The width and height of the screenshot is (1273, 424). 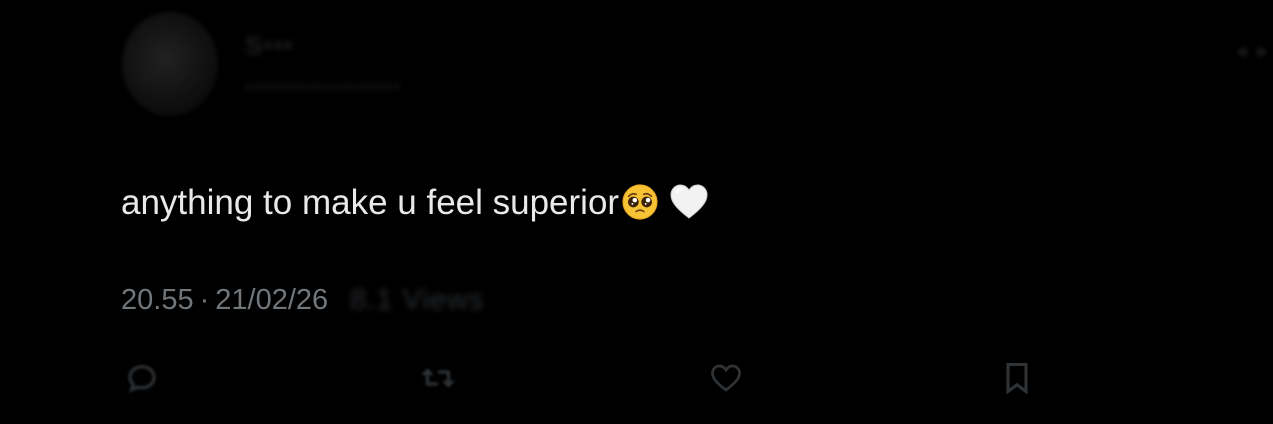 I want to click on retweet-icon, so click(x=438, y=378).